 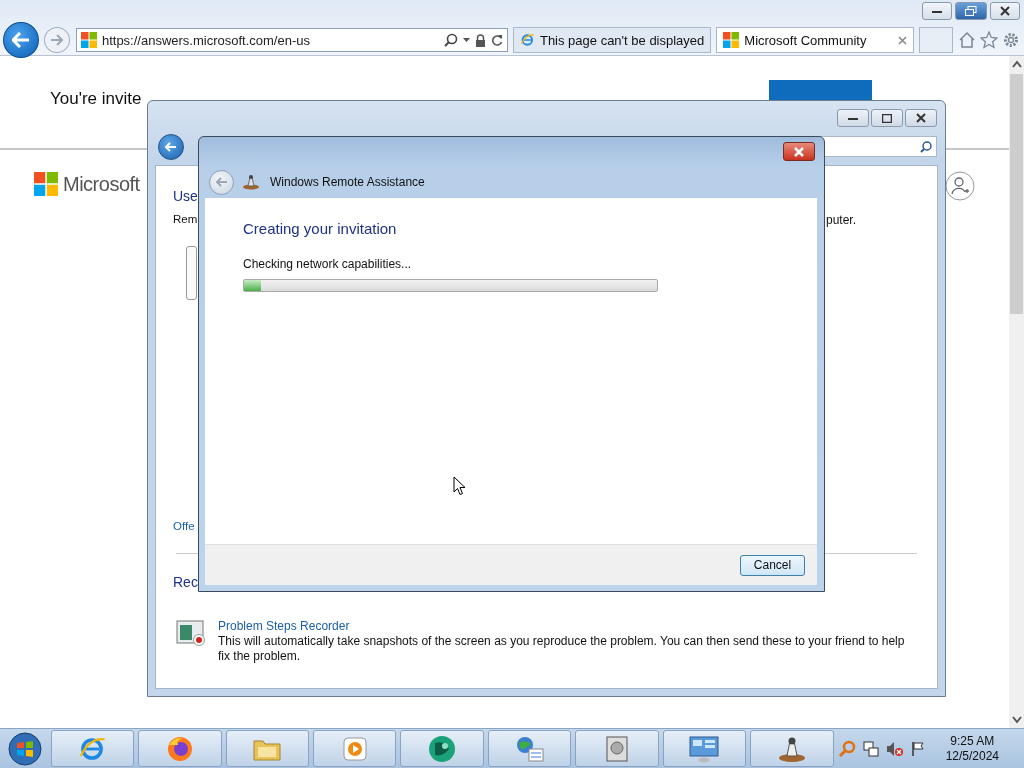 What do you see at coordinates (56, 40) in the screenshot?
I see `forward-arrow-icon` at bounding box center [56, 40].